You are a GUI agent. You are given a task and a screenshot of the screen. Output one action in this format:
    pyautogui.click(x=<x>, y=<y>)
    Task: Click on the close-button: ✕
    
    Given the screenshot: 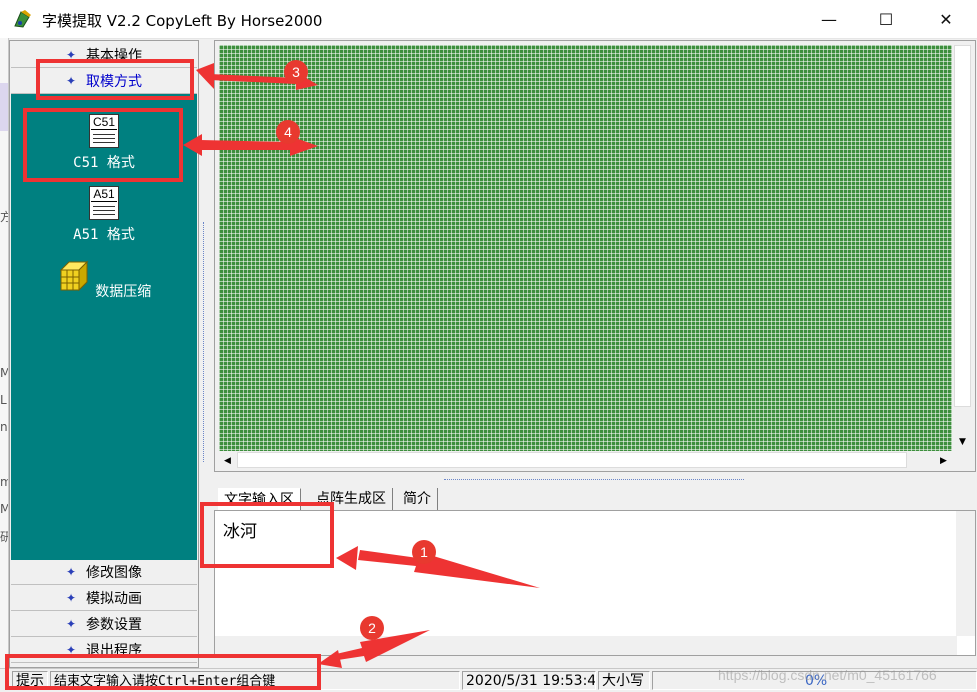 What is the action you would take?
    pyautogui.click(x=946, y=19)
    